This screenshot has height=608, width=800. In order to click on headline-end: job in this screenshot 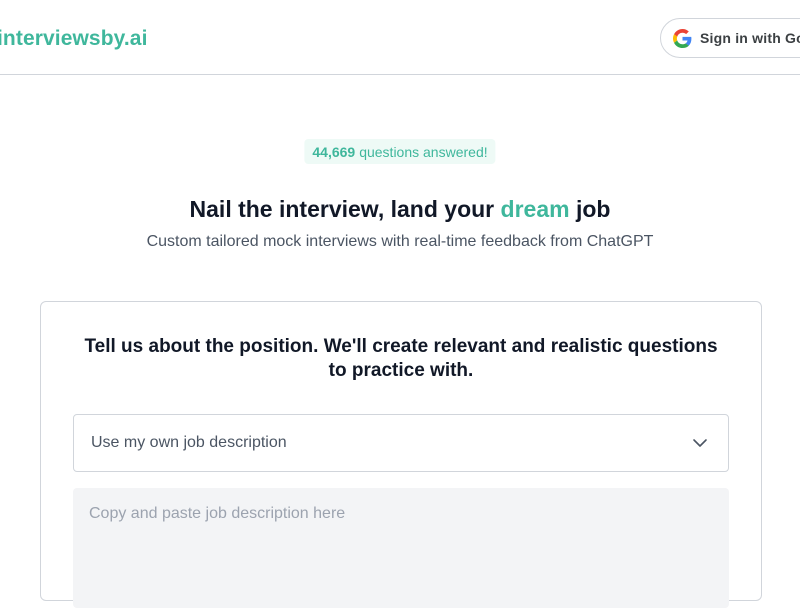, I will do `click(593, 209)`.